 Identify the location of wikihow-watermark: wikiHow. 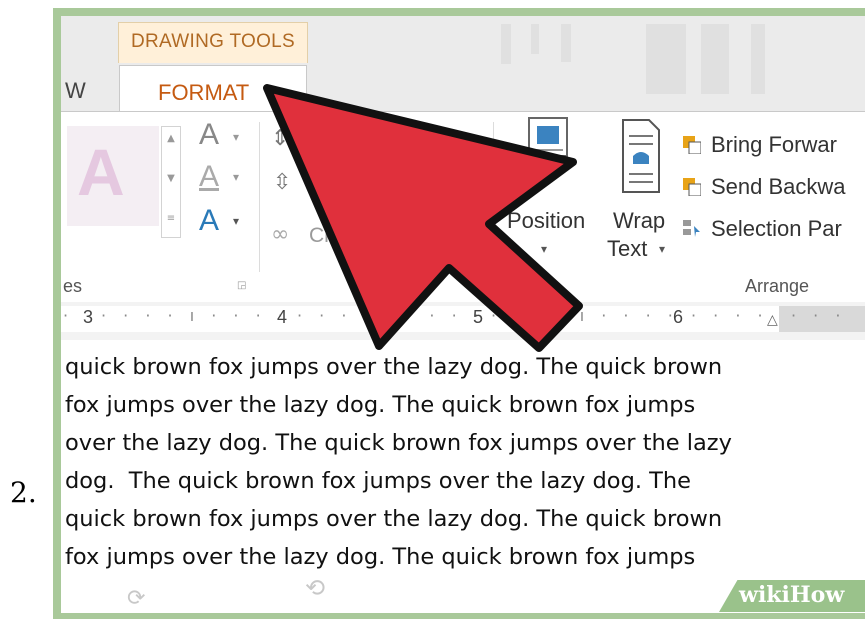
(792, 595).